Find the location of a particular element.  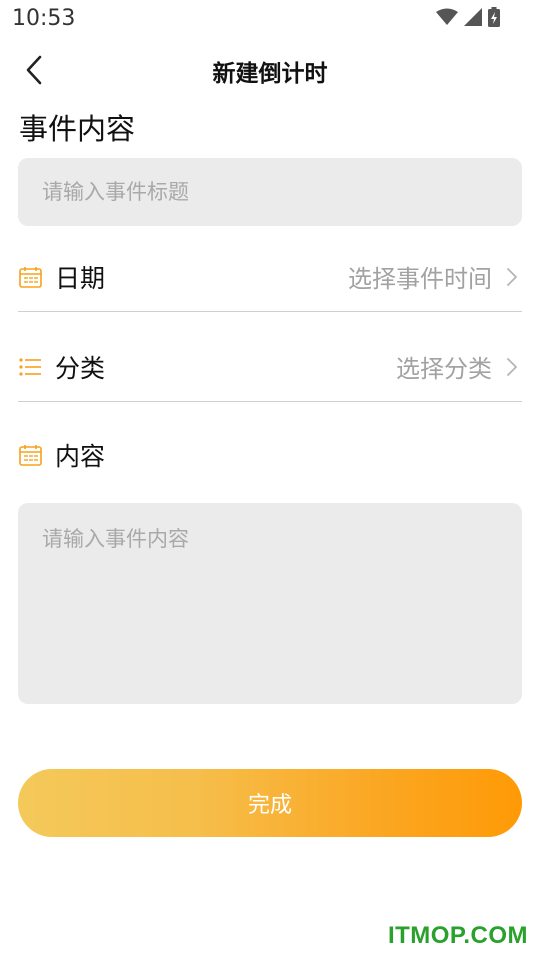

content-label: 内容 is located at coordinates (80, 456).